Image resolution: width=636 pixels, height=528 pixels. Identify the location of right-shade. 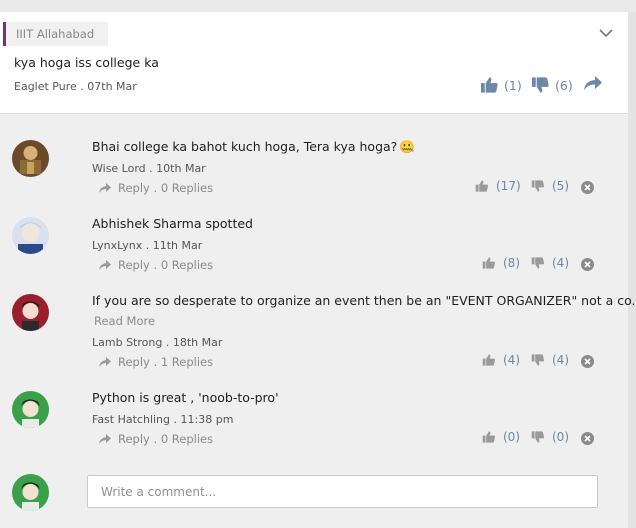
(632, 270).